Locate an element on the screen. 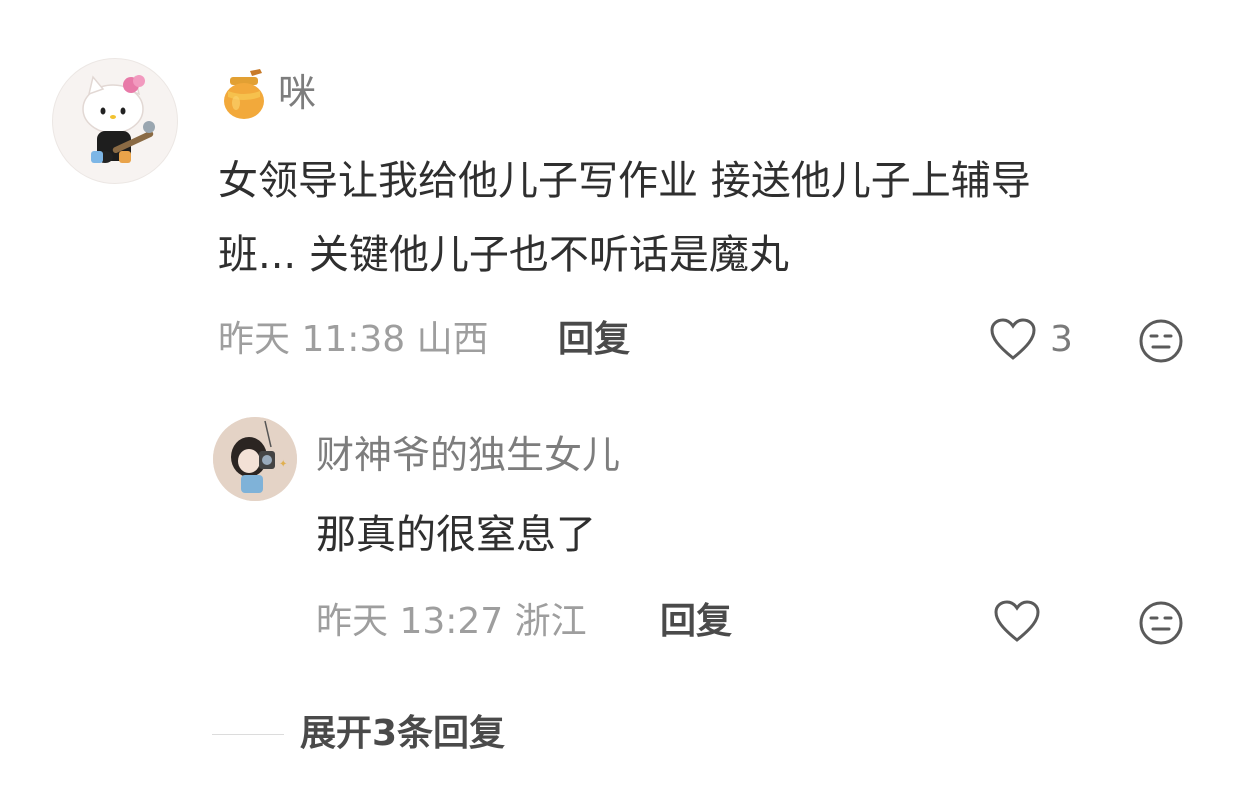  expand-divider is located at coordinates (248, 734).